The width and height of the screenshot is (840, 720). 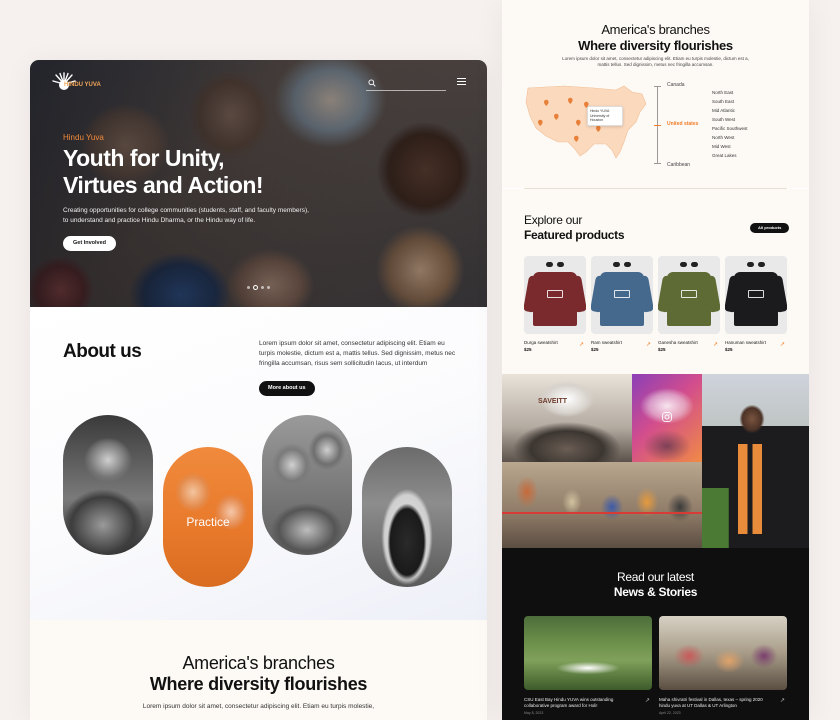 I want to click on carousel-dot-active, so click(x=255, y=287).